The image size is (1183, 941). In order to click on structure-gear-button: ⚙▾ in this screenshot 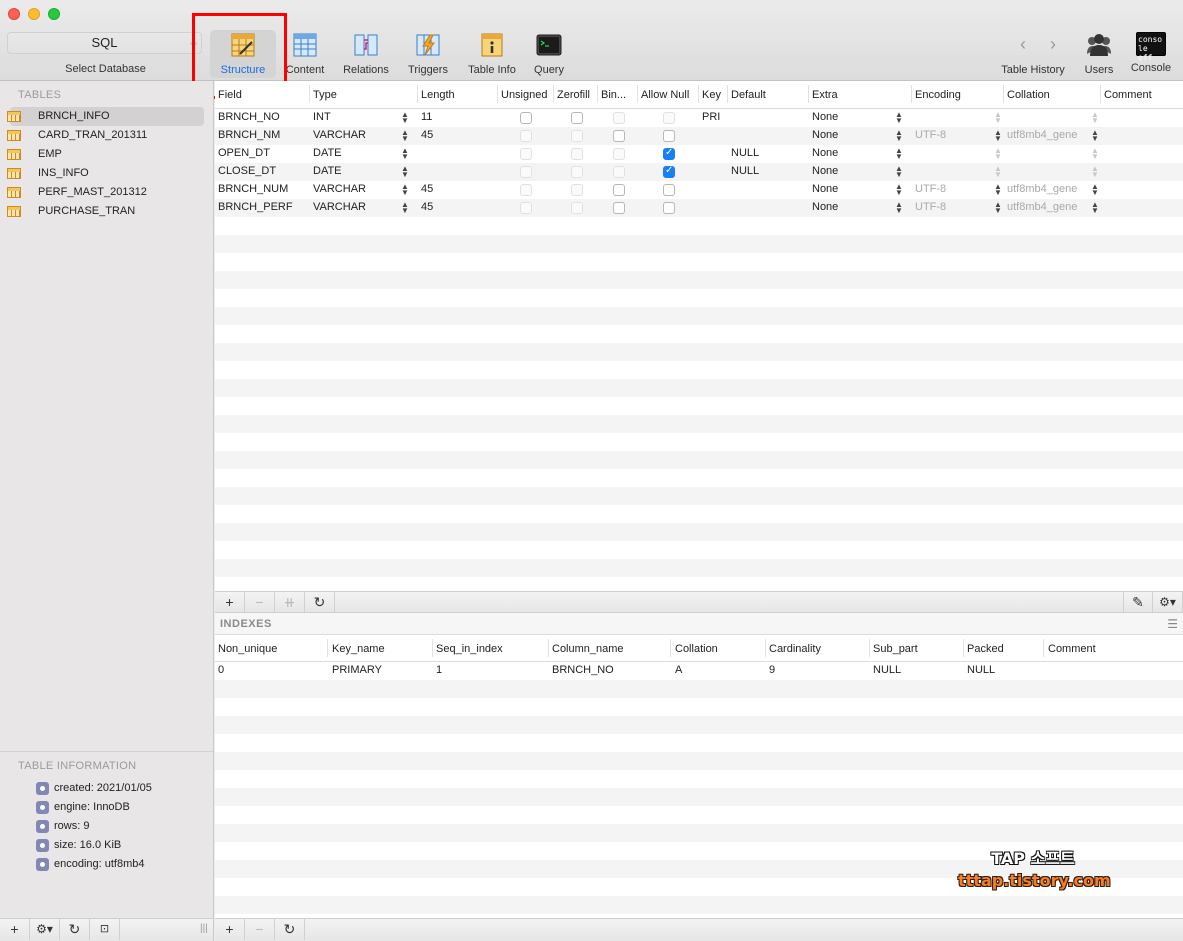, I will do `click(1168, 602)`.